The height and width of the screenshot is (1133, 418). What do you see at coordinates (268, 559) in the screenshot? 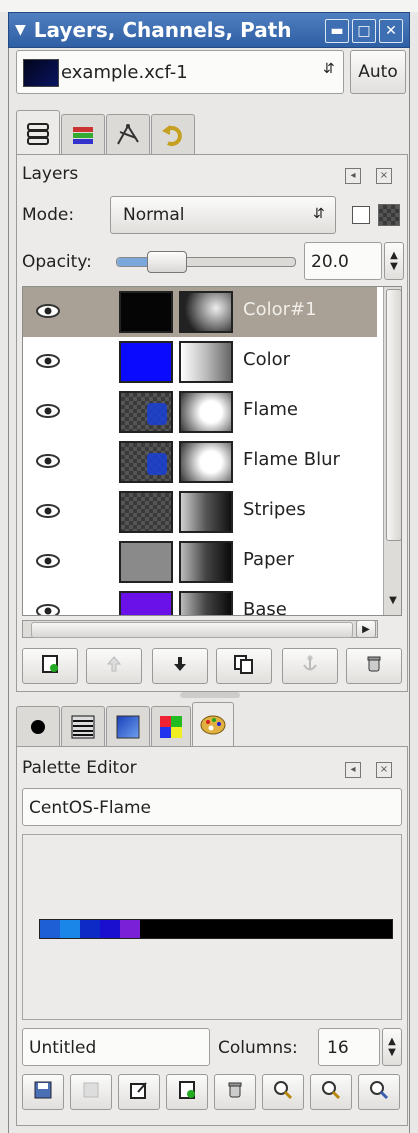
I see `layer-name: Paper` at bounding box center [268, 559].